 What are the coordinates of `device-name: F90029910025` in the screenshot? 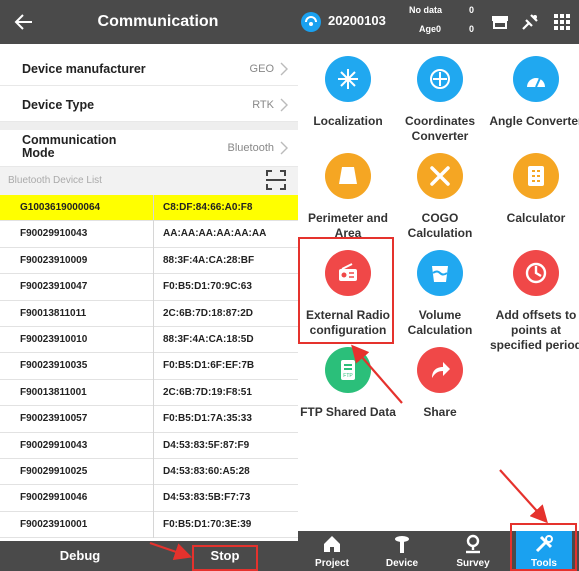 It's located at (54, 471).